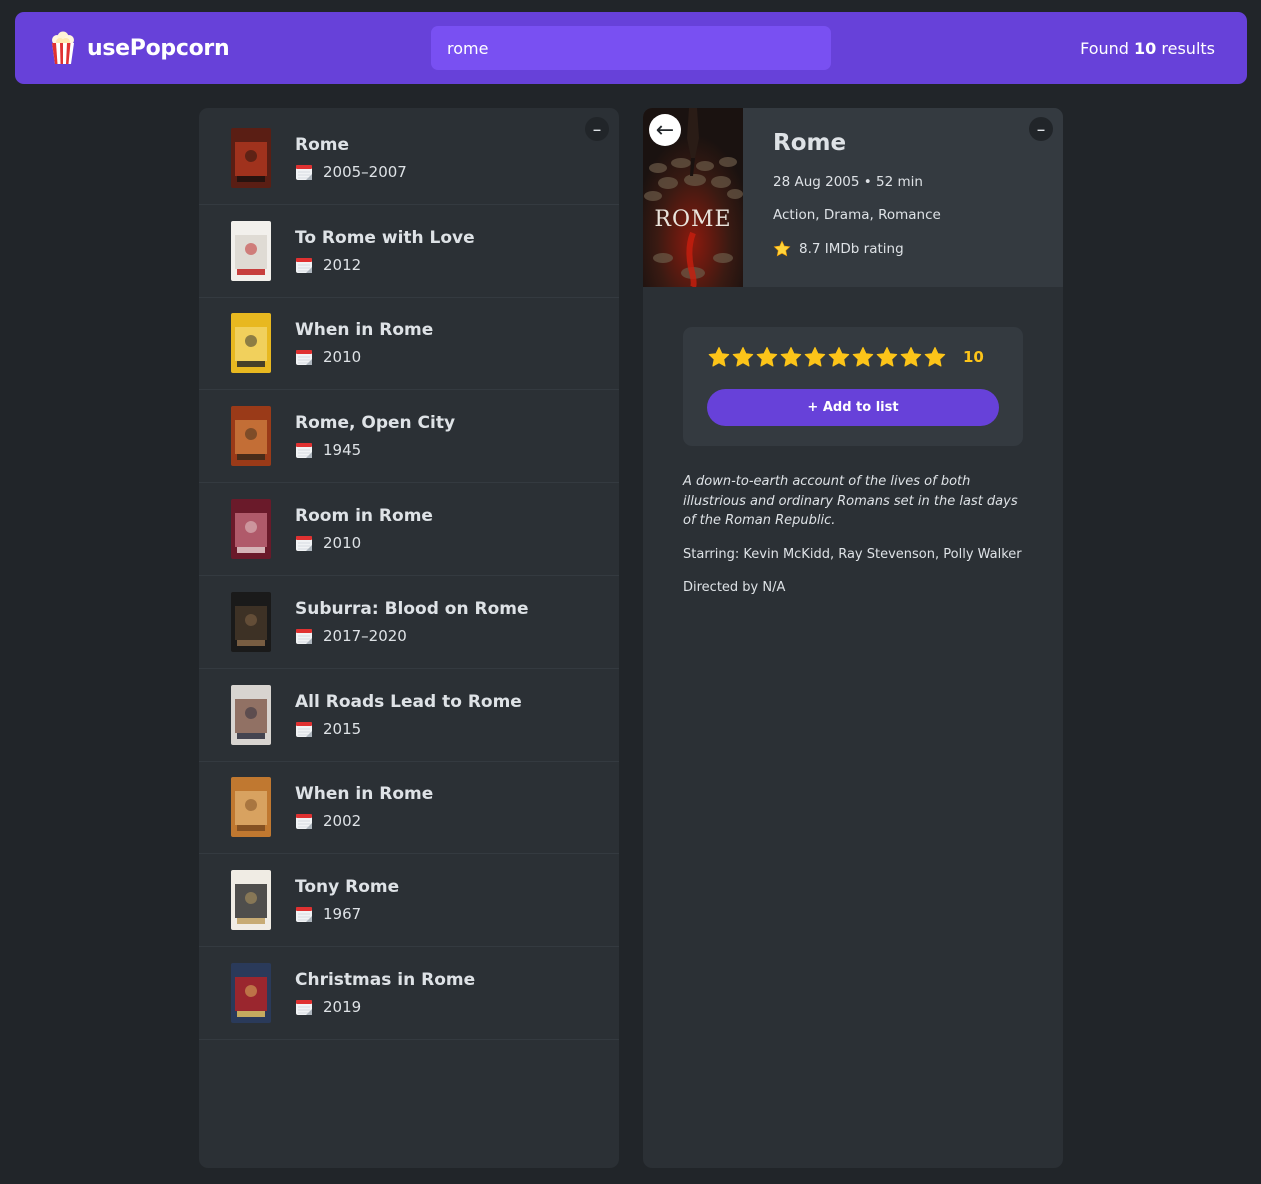 The image size is (1261, 1184). Describe the element at coordinates (364, 343) in the screenshot. I see `movie-info: When in Rome 2010` at that location.